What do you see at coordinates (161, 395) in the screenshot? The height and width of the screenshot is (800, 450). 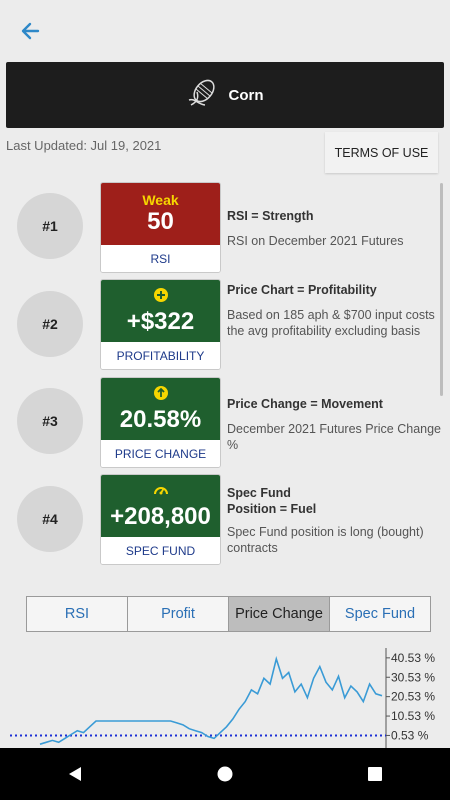 I see `arrow-up-circle-icon` at bounding box center [161, 395].